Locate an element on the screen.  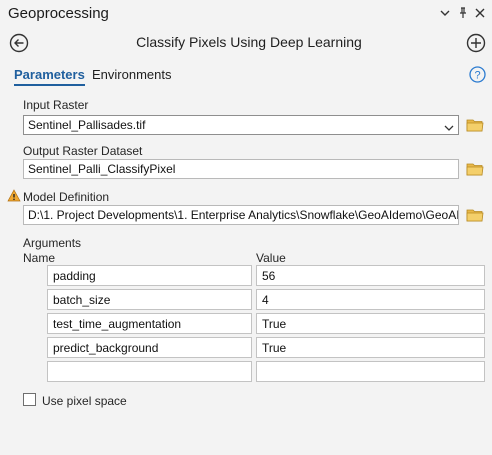
argument-name-cell: predict_background is located at coordinates (149, 347).